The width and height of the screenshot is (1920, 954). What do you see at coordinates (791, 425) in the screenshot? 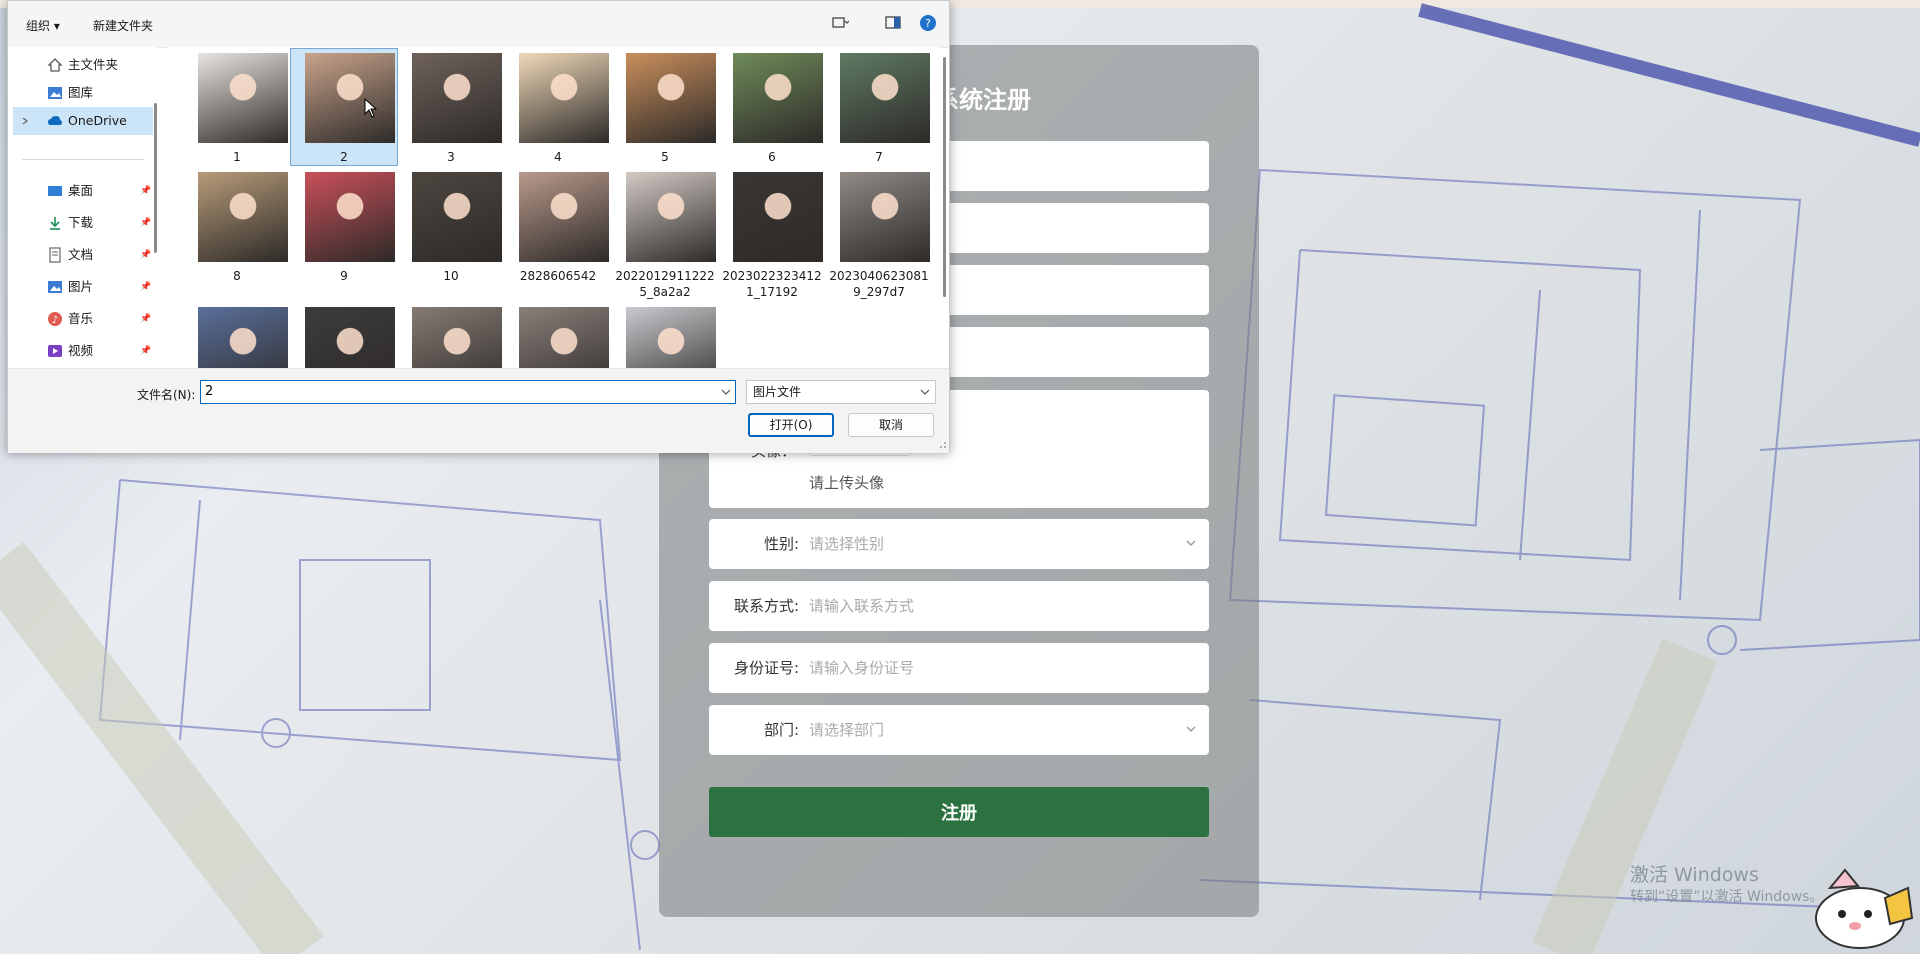
I see `open-button: 打开(O)` at bounding box center [791, 425].